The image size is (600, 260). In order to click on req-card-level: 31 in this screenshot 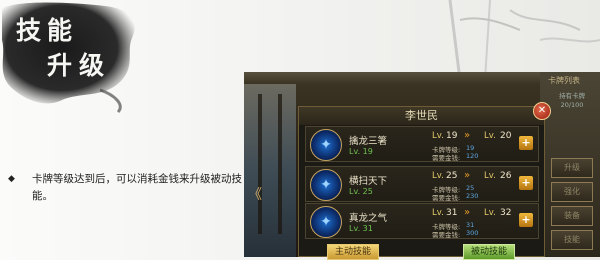, I will do `click(470, 225)`.